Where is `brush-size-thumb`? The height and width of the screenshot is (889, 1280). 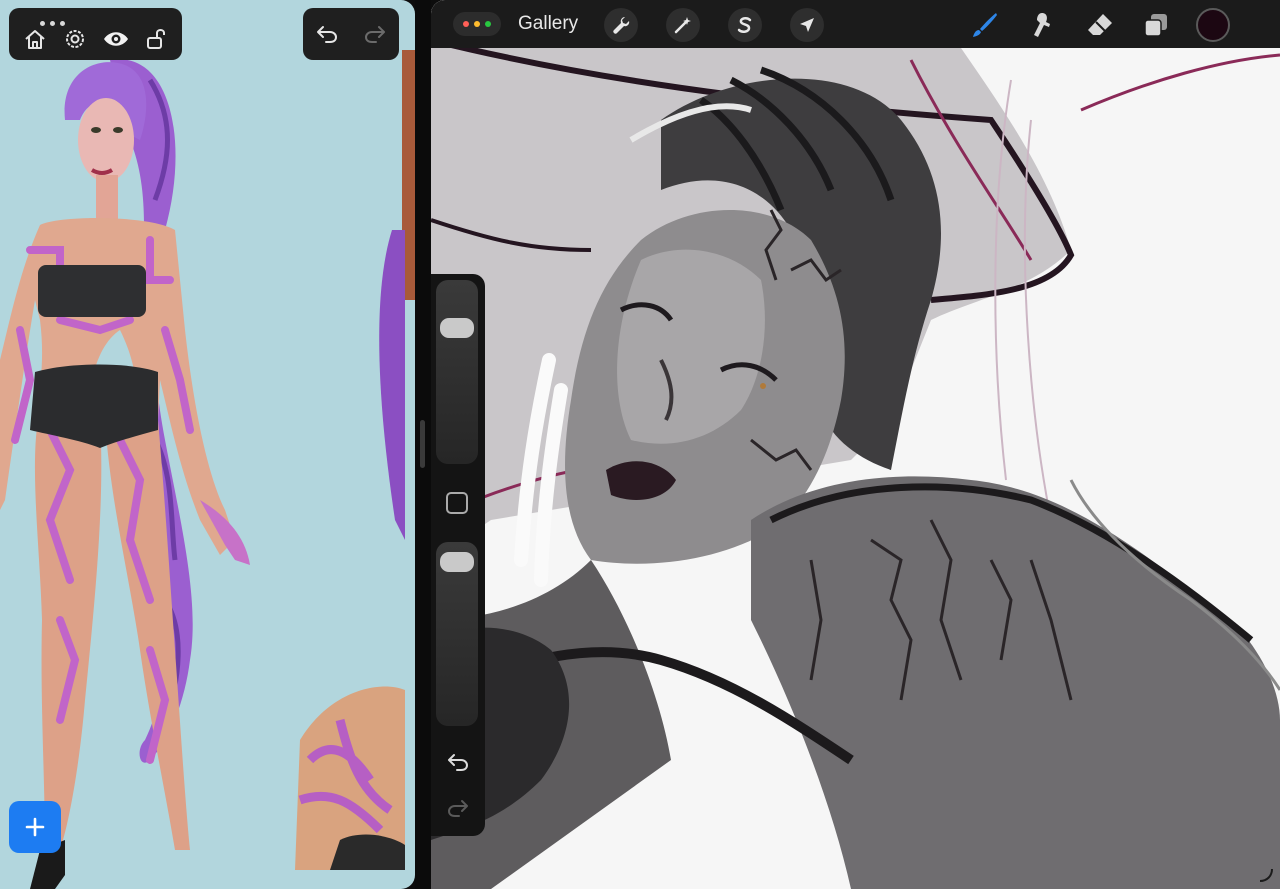
brush-size-thumb is located at coordinates (457, 328).